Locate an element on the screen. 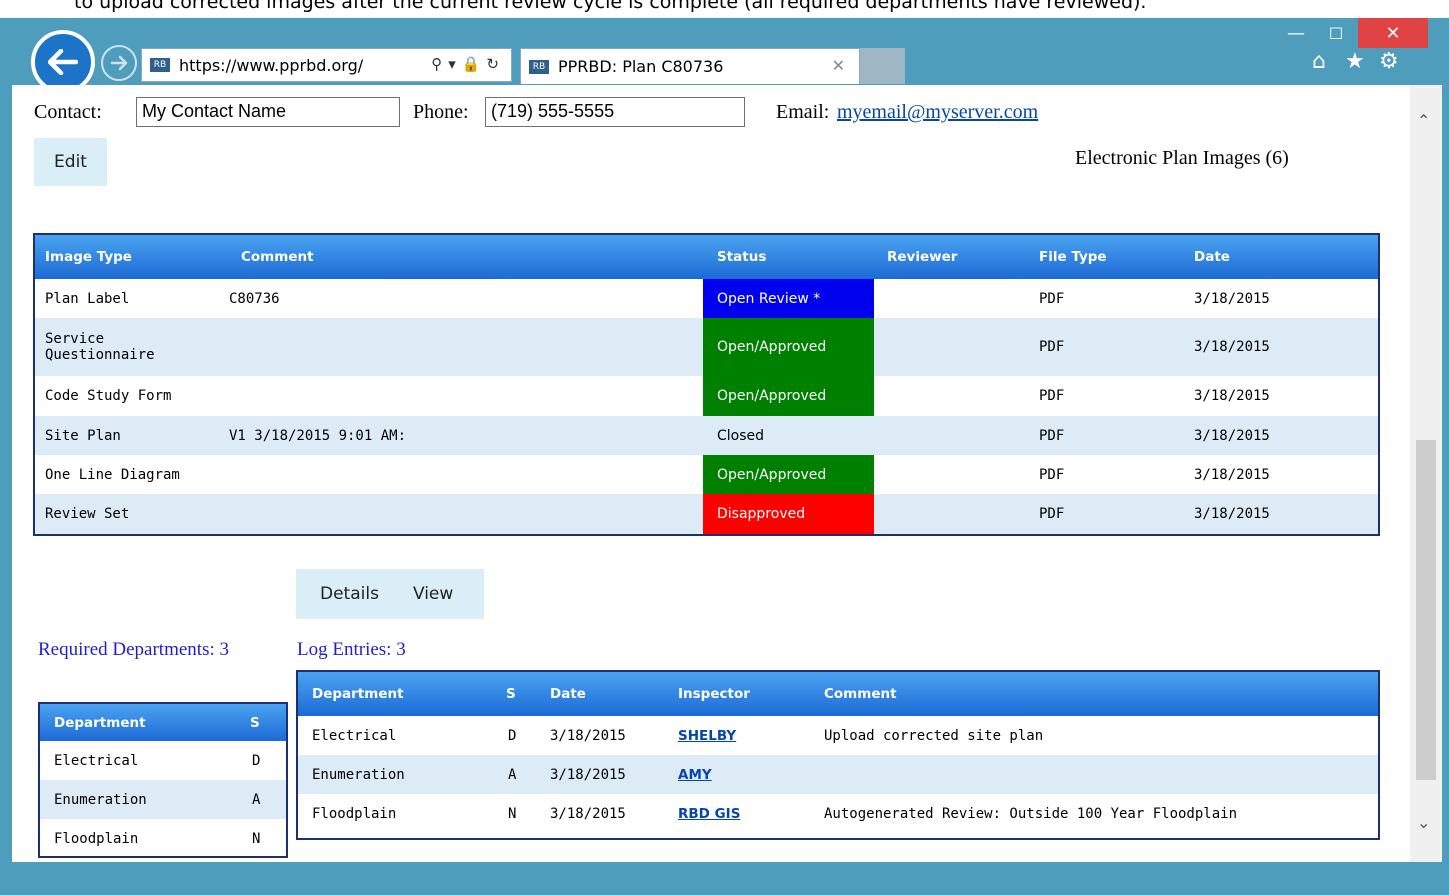 The height and width of the screenshot is (895, 1449). edit-button: Edit is located at coordinates (70, 162).